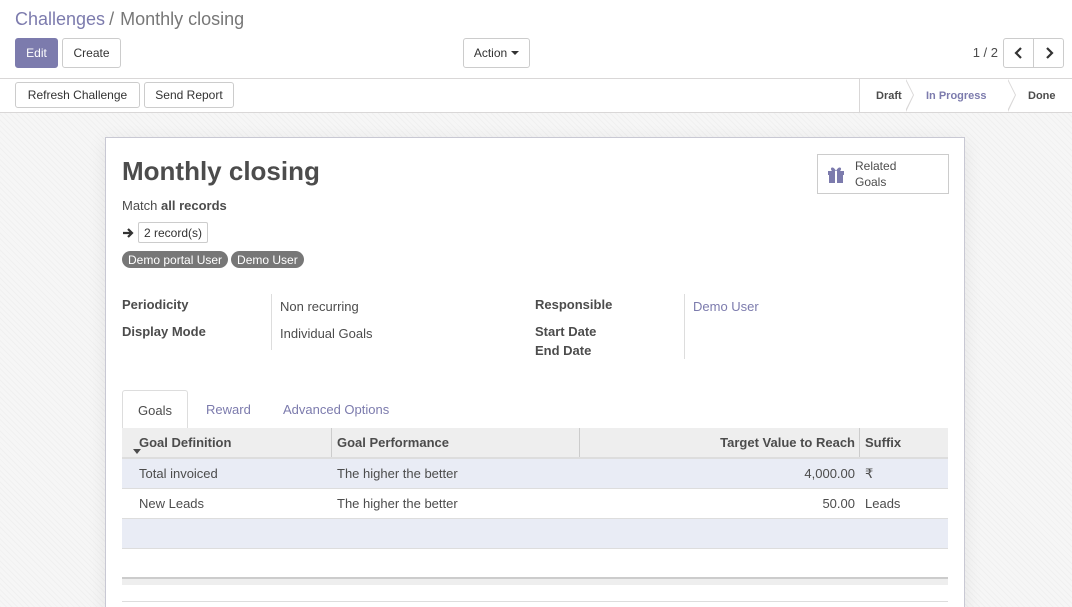  I want to click on users-tags: Demo portal User Demo User, so click(213, 259).